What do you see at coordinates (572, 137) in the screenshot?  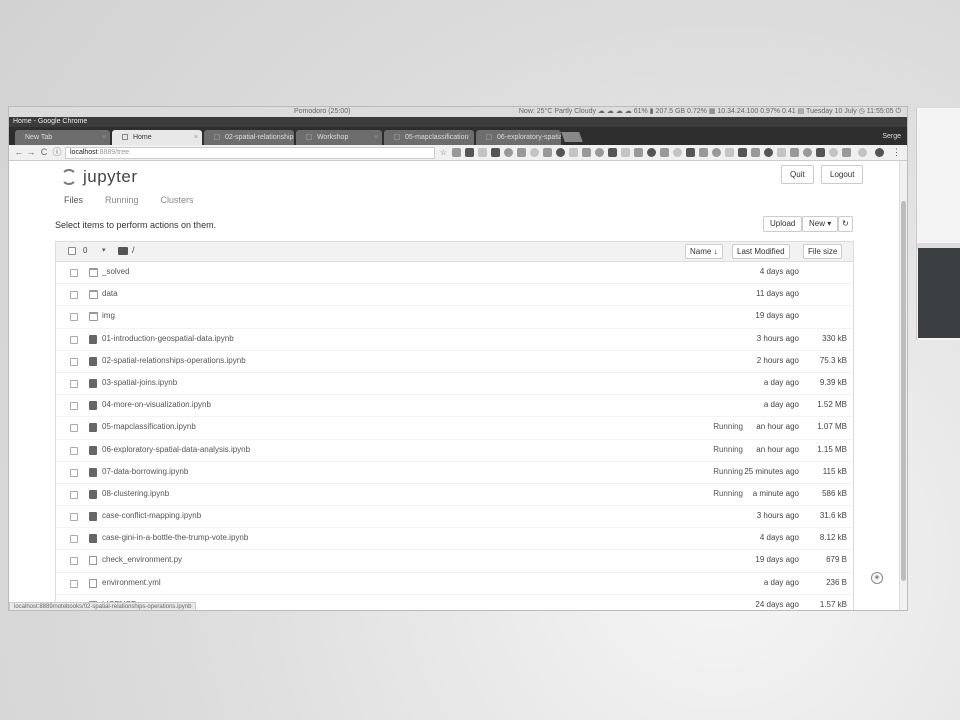 I see `new-tab-button` at bounding box center [572, 137].